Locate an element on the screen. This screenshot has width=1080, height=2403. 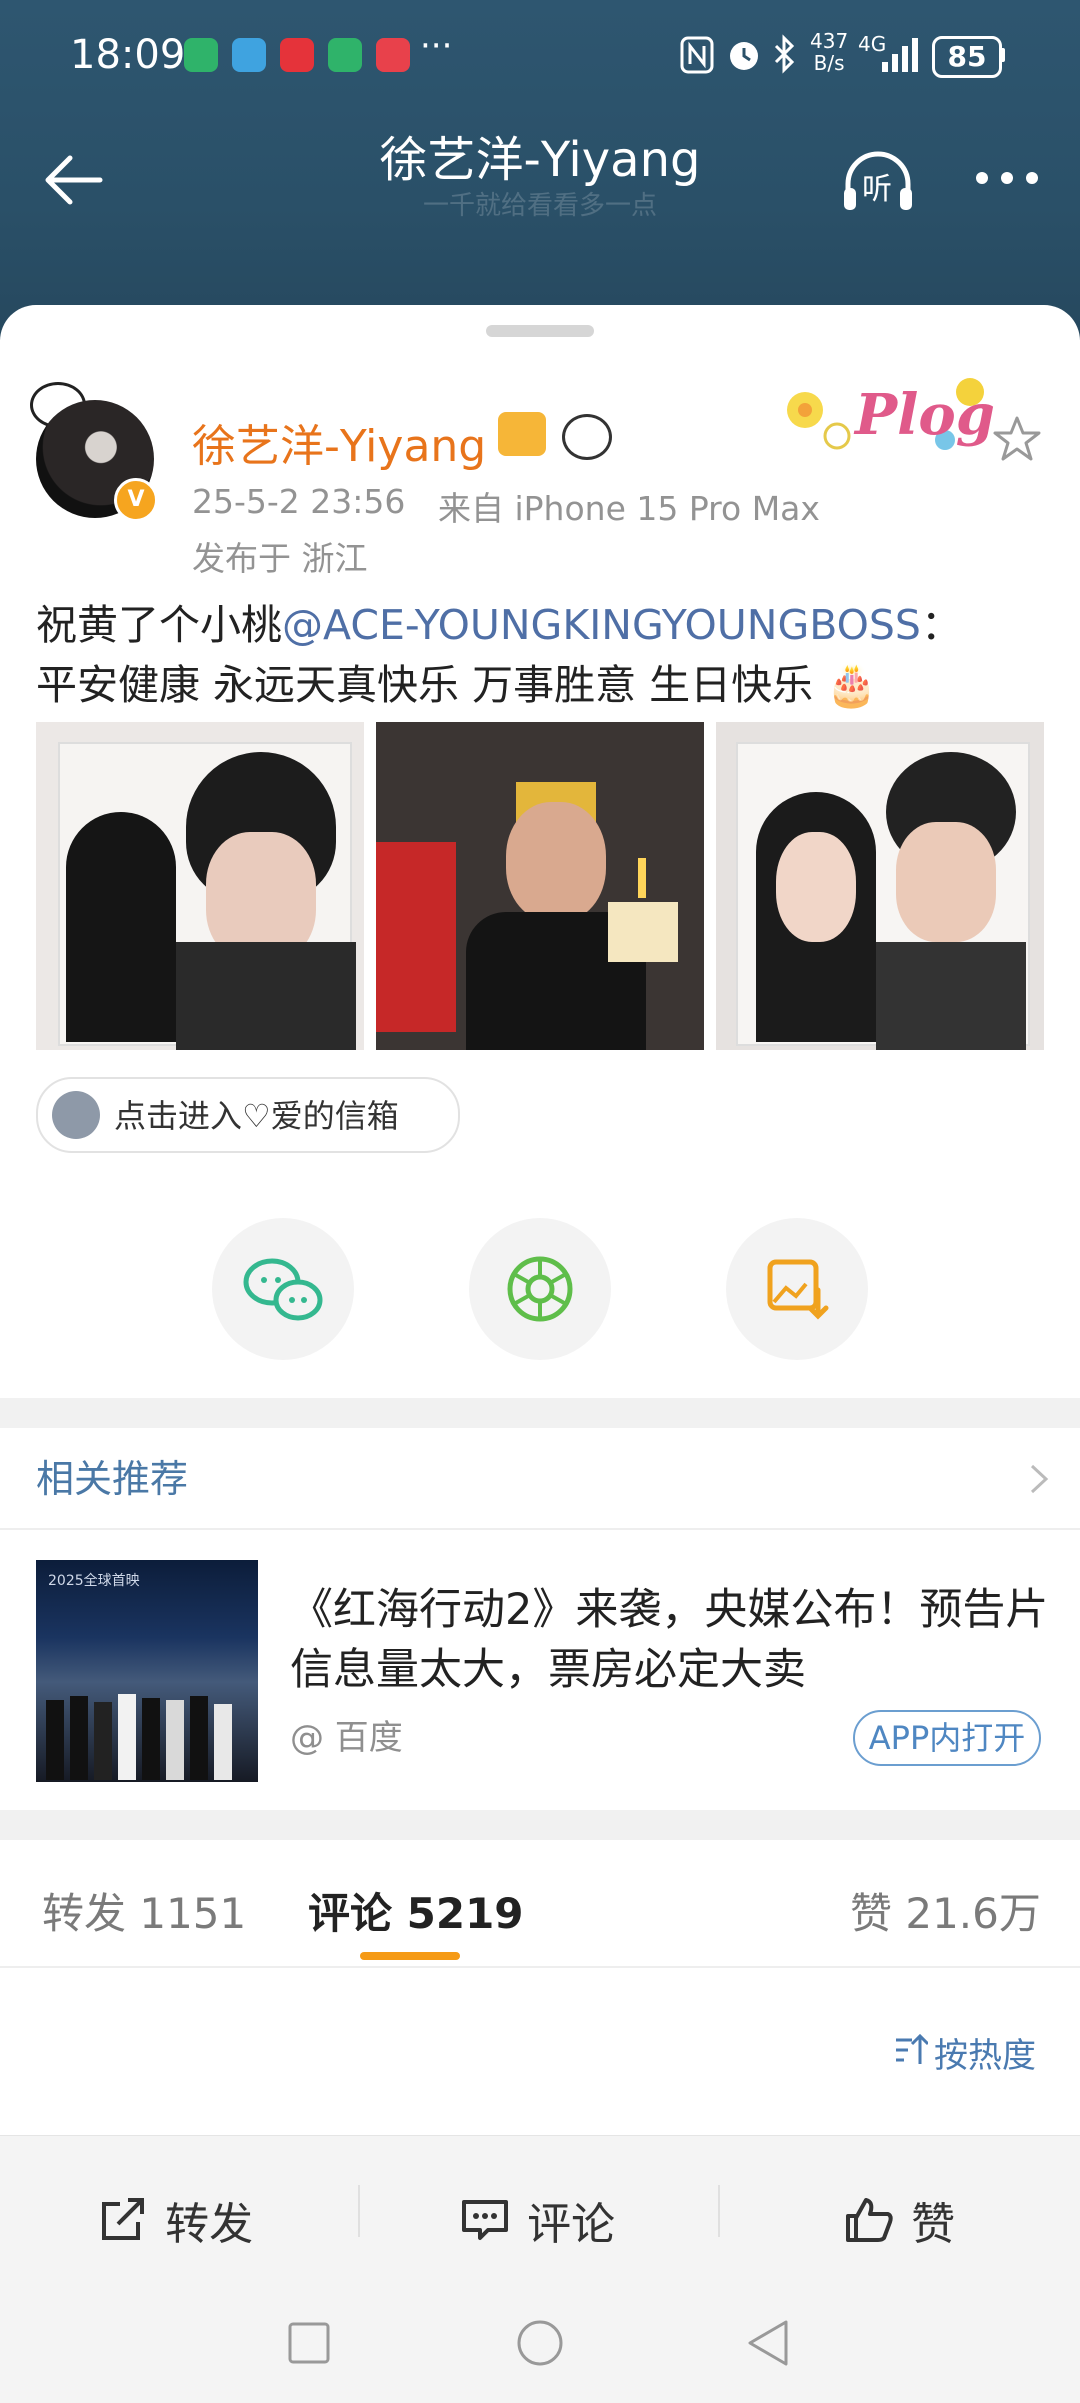
tab-repost: 转发 1151 is located at coordinates (144, 1910).